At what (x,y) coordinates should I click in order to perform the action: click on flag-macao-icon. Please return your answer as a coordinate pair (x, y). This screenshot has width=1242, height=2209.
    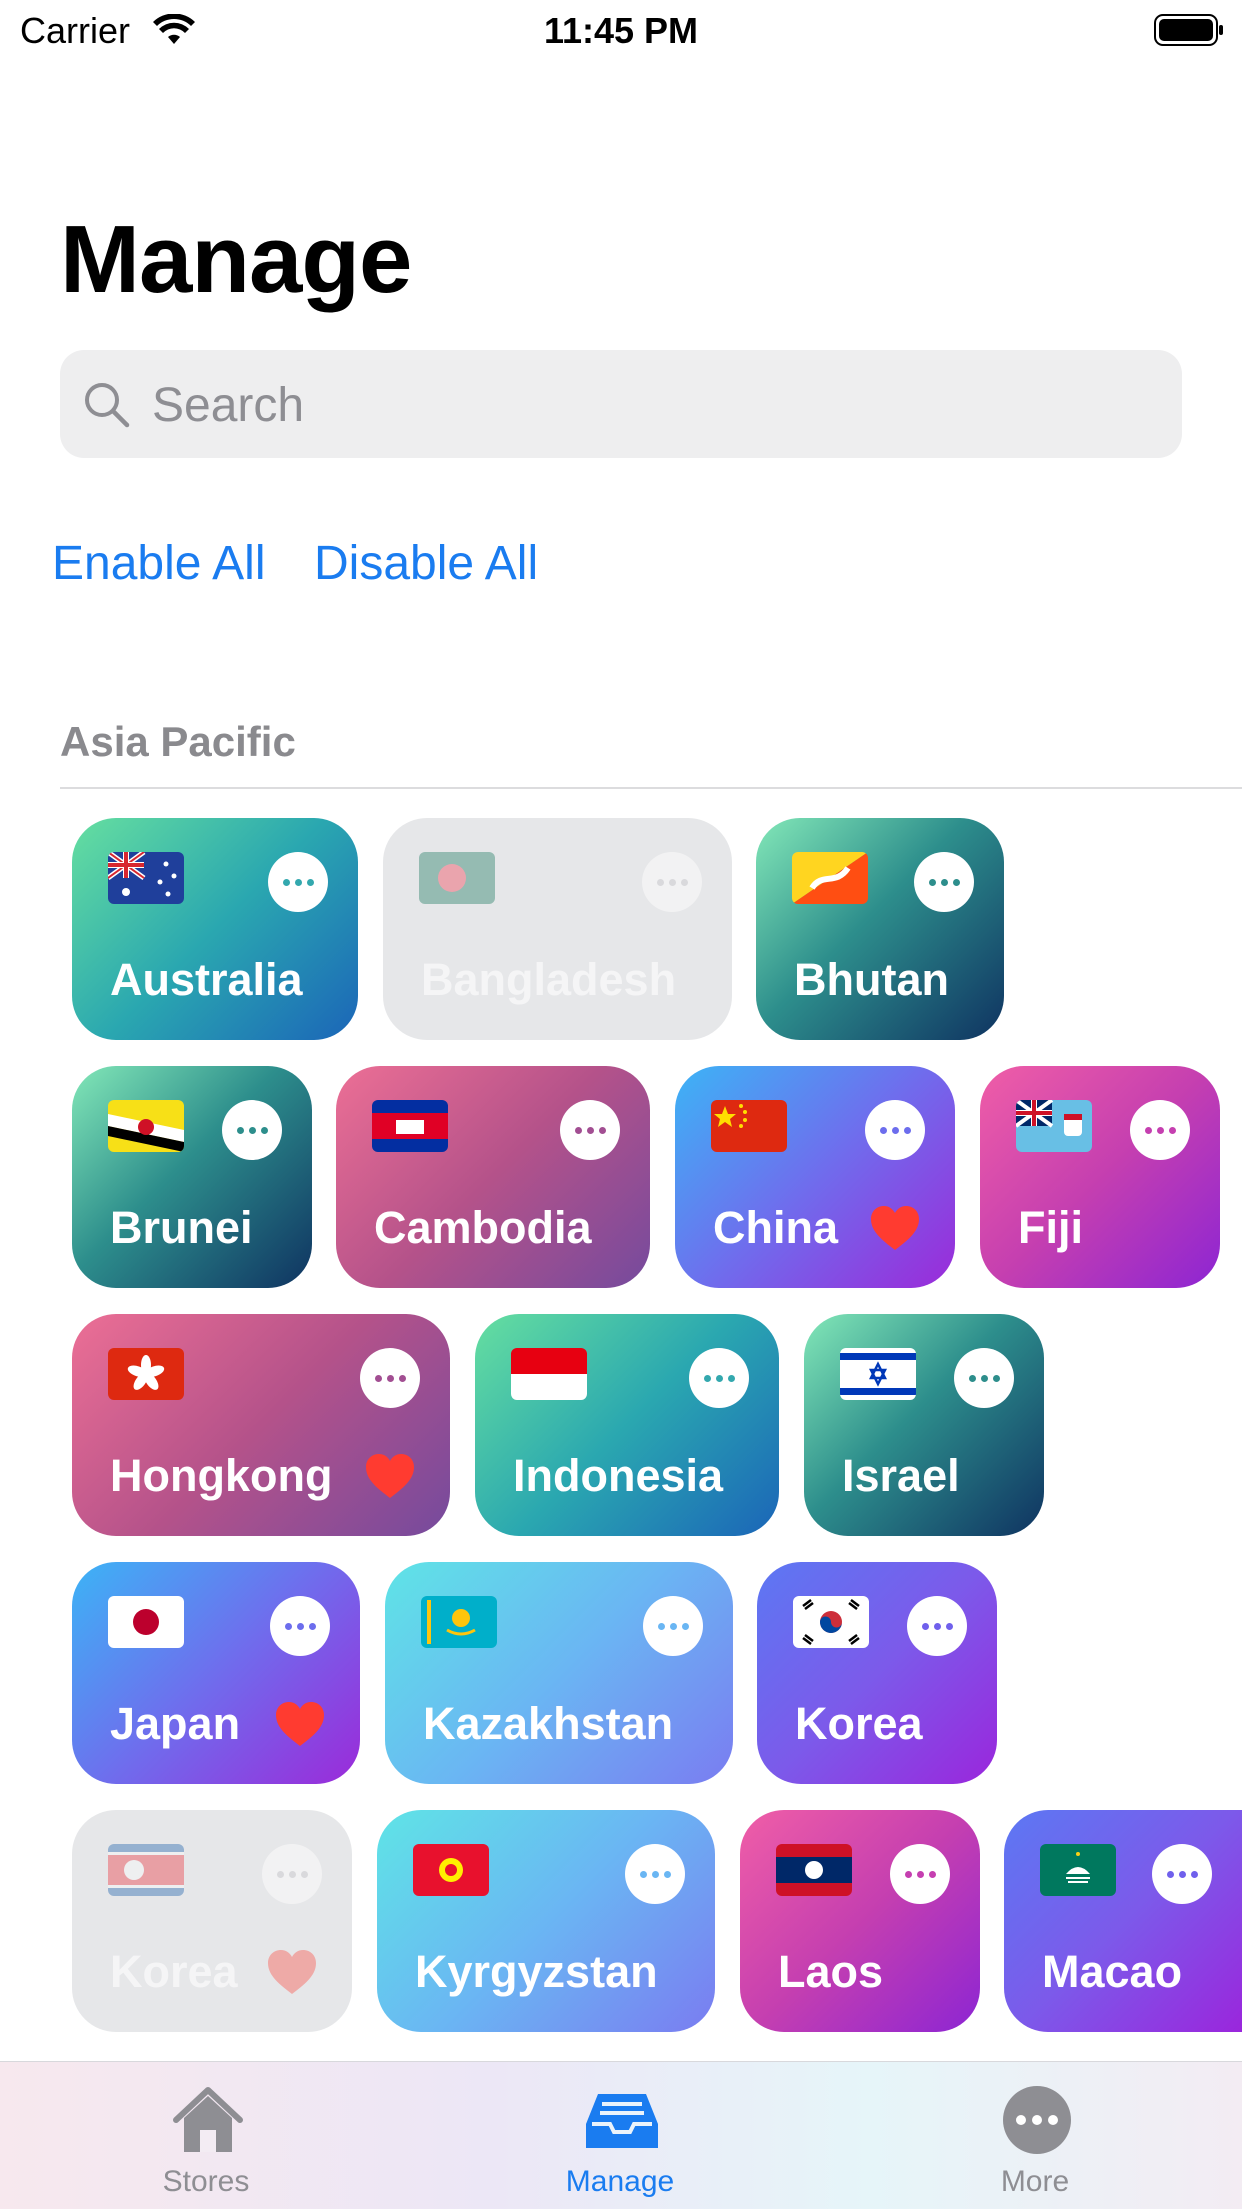
    Looking at the image, I should click on (1078, 1870).